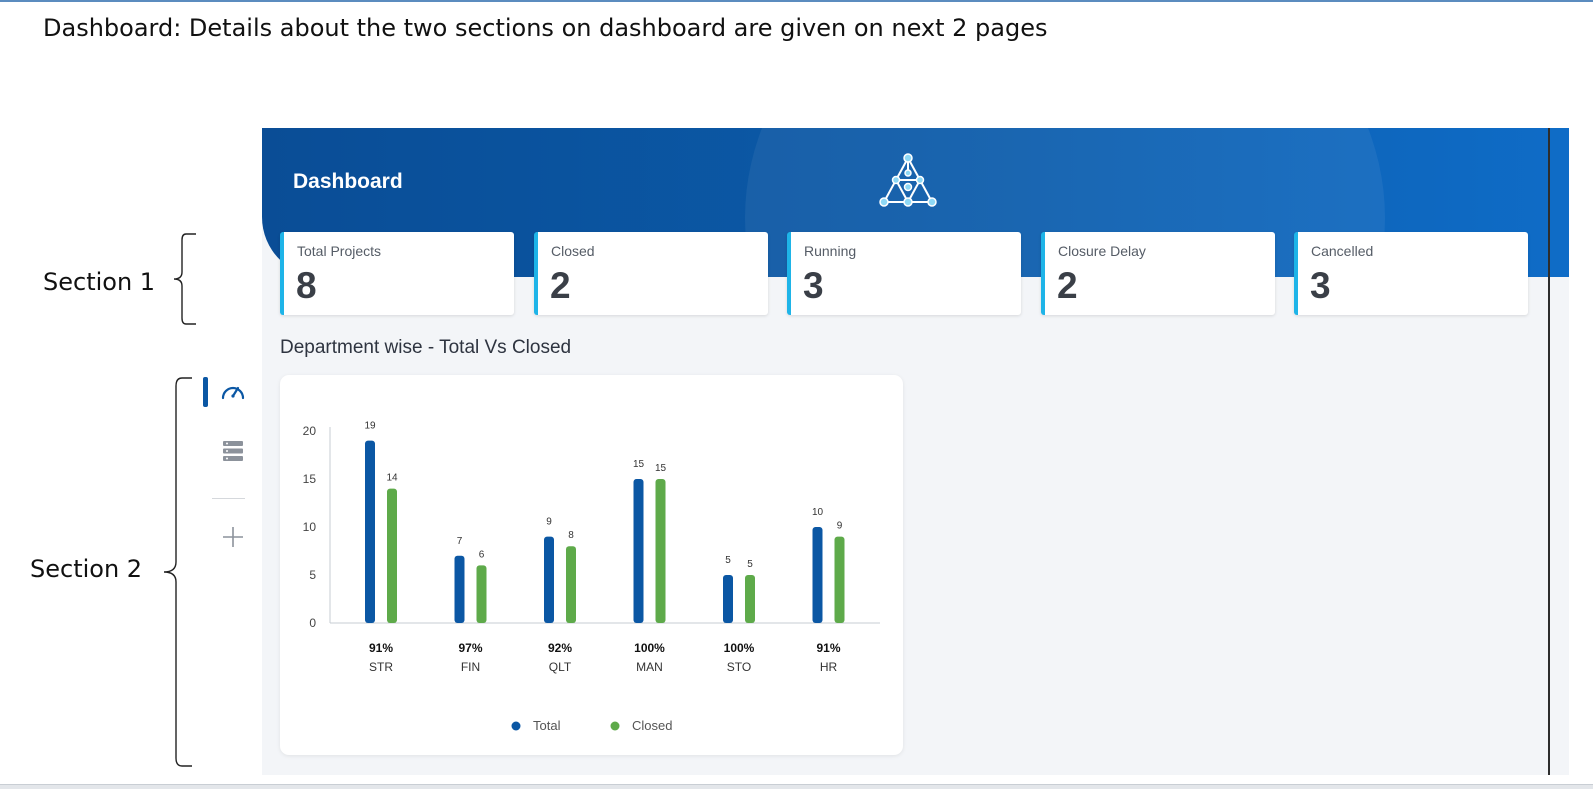 Image resolution: width=1593 pixels, height=802 pixels. Describe the element at coordinates (1411, 273) in the screenshot. I see `summary-card-cancelled: Cancelled 3` at that location.